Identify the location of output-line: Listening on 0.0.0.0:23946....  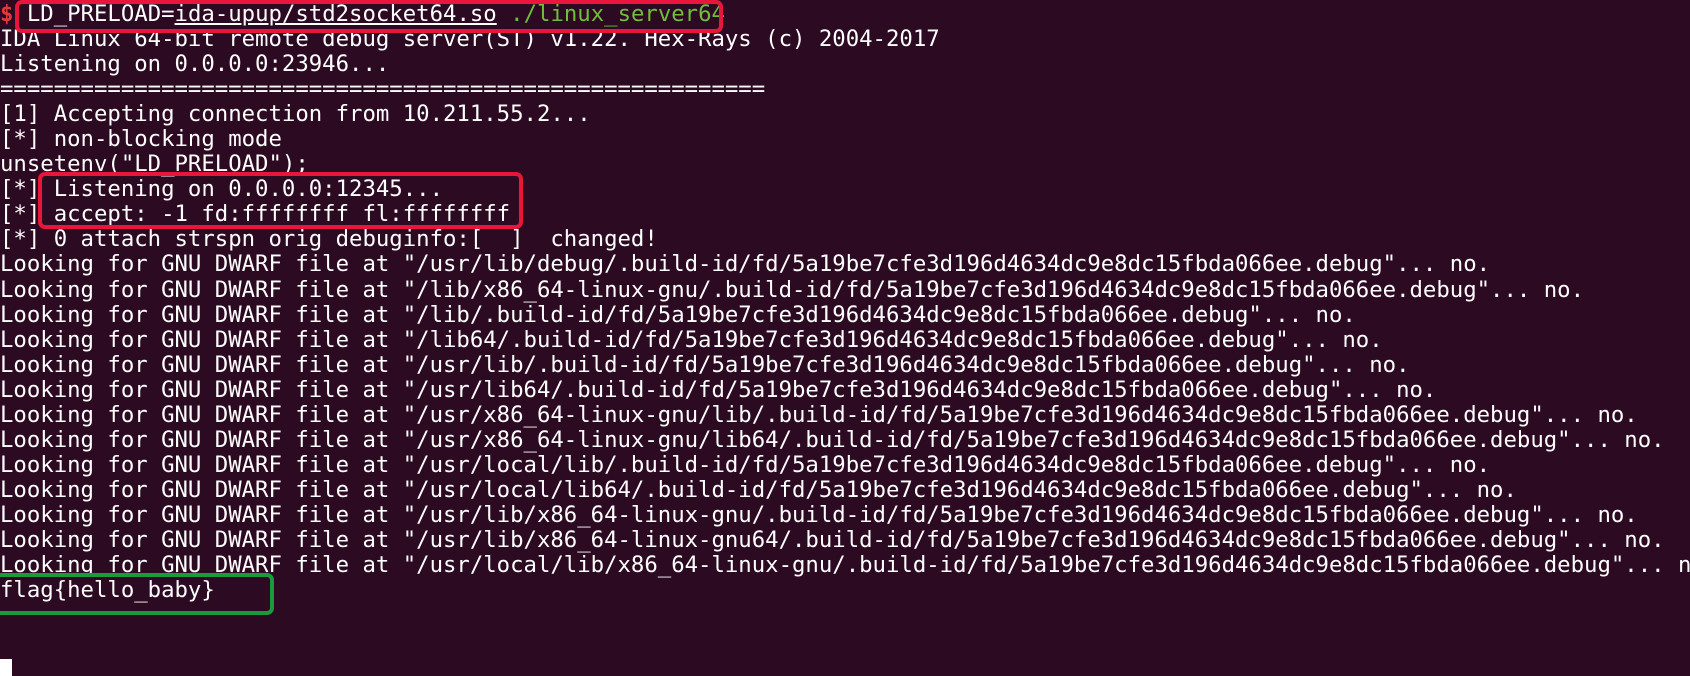
(195, 64).